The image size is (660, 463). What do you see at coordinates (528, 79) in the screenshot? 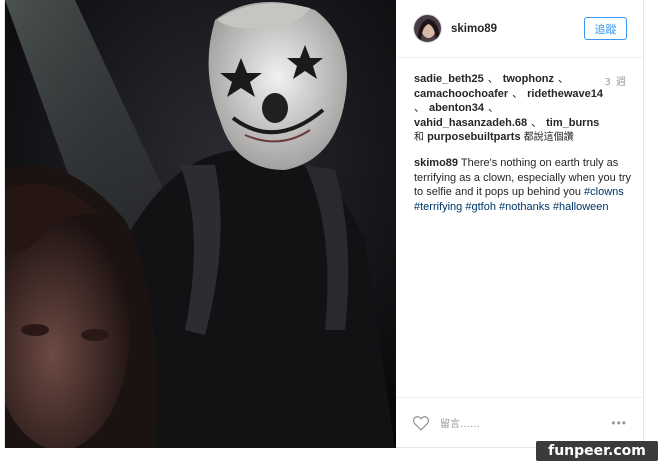
I see `liker-name: twophonz` at bounding box center [528, 79].